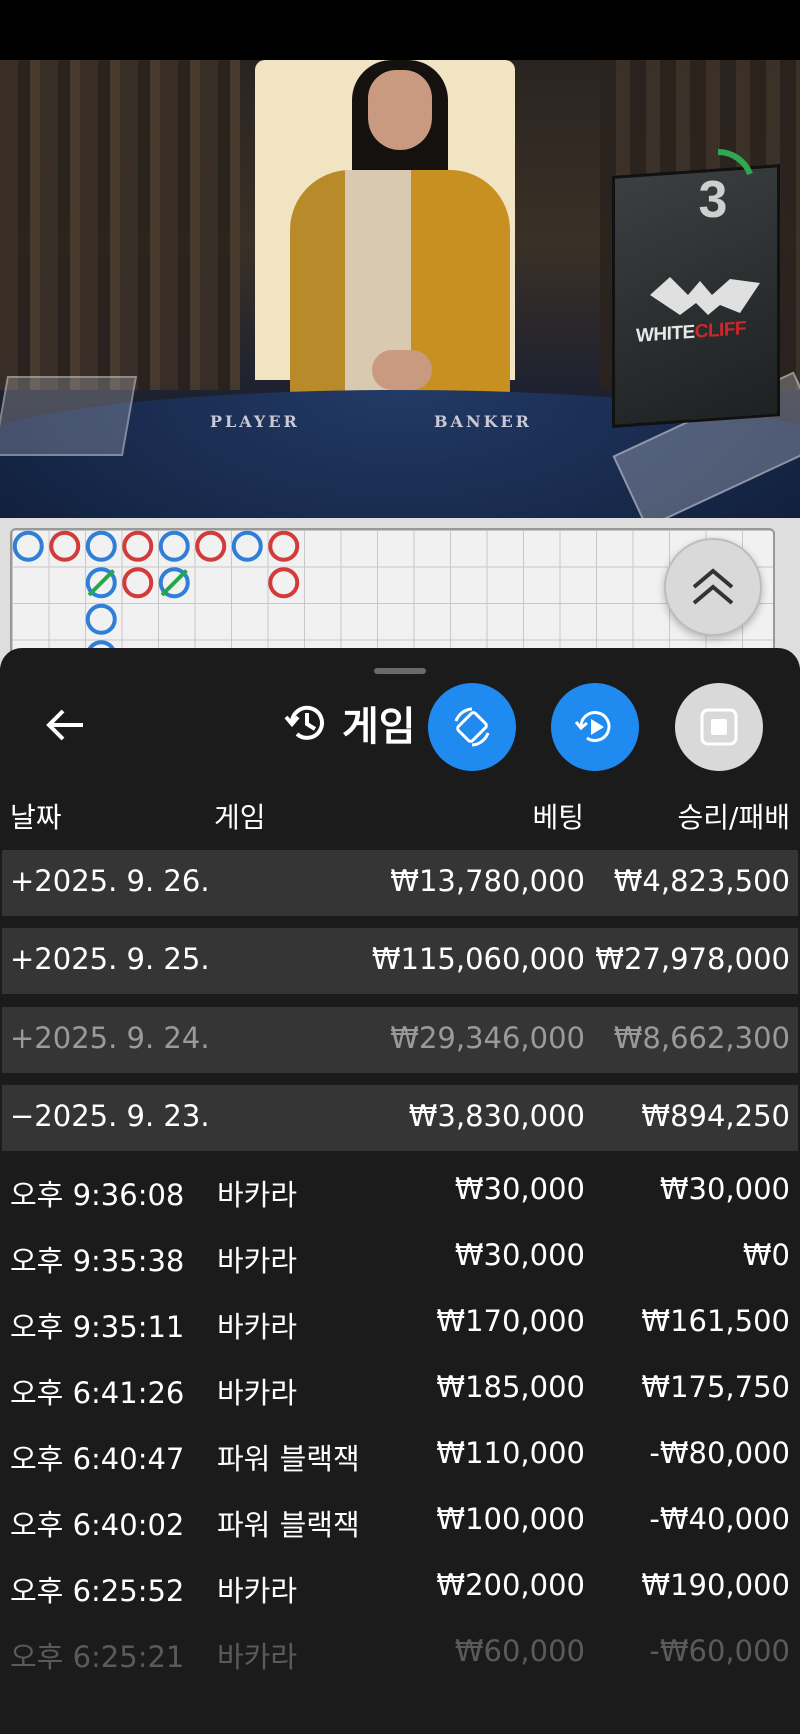 The image size is (800, 1734). I want to click on arrow-left-icon, so click(64, 725).